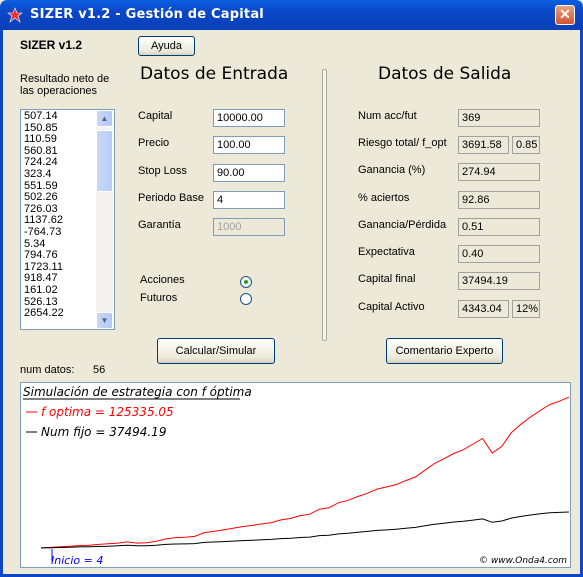 Image resolution: width=583 pixels, height=577 pixels. What do you see at coordinates (526, 145) in the screenshot?
I see `f-opt-value: 0.85` at bounding box center [526, 145].